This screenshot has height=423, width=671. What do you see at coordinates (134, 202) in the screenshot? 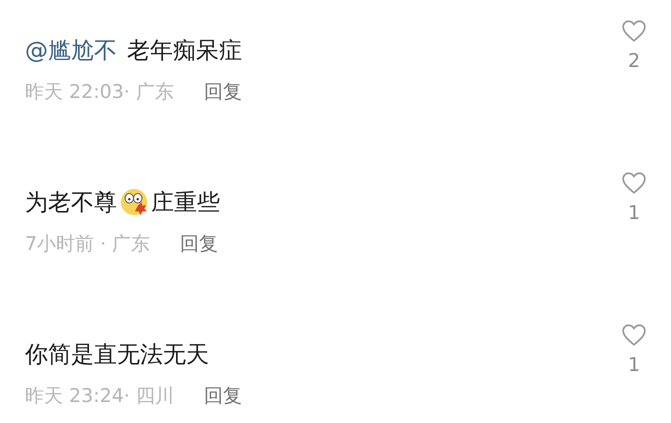
I see `emoji-icon` at bounding box center [134, 202].